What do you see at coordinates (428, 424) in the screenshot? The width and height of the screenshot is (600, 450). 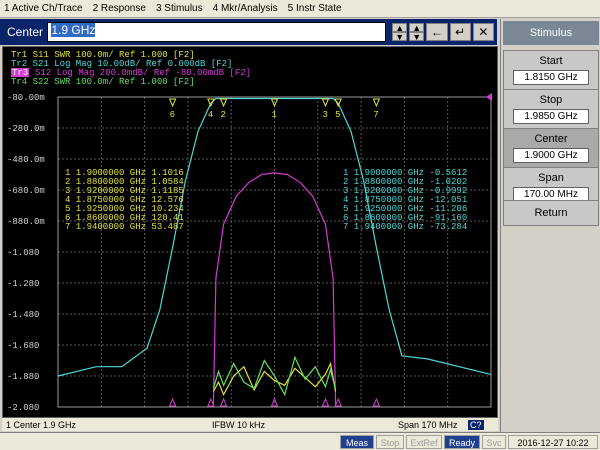 I see `status-span: Span 170 MHz` at bounding box center [428, 424].